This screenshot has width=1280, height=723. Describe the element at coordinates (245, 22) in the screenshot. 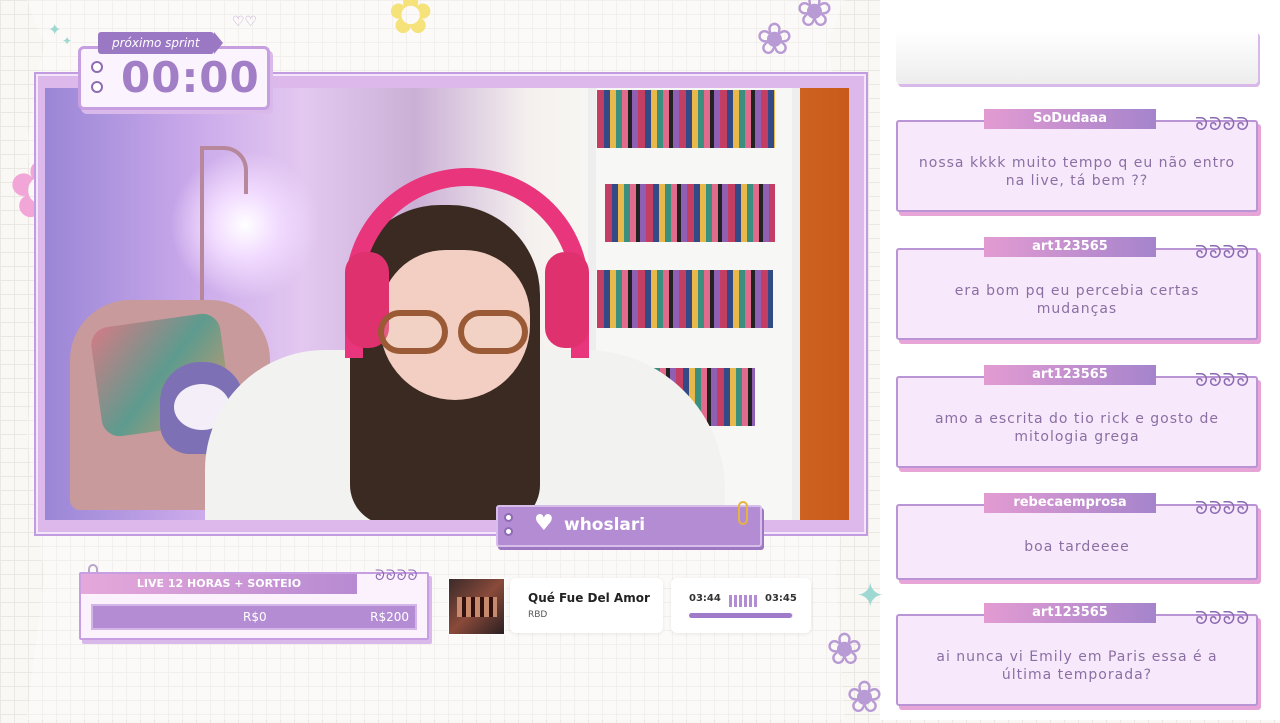

I see `heart-doodle-icon: ♡♡` at that location.